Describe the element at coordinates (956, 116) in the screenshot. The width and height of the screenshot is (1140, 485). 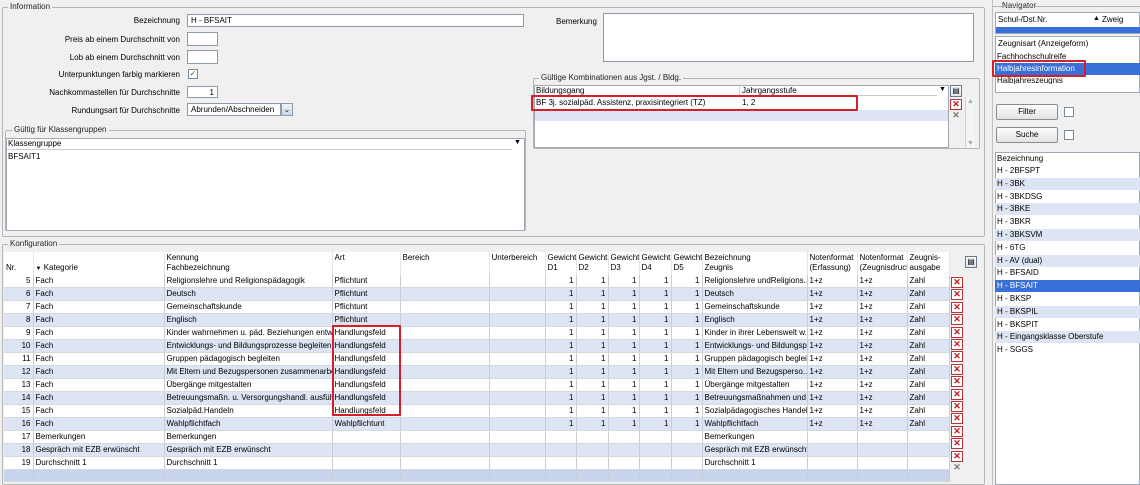
I see `kombination-delete-empty-button: ✕` at that location.